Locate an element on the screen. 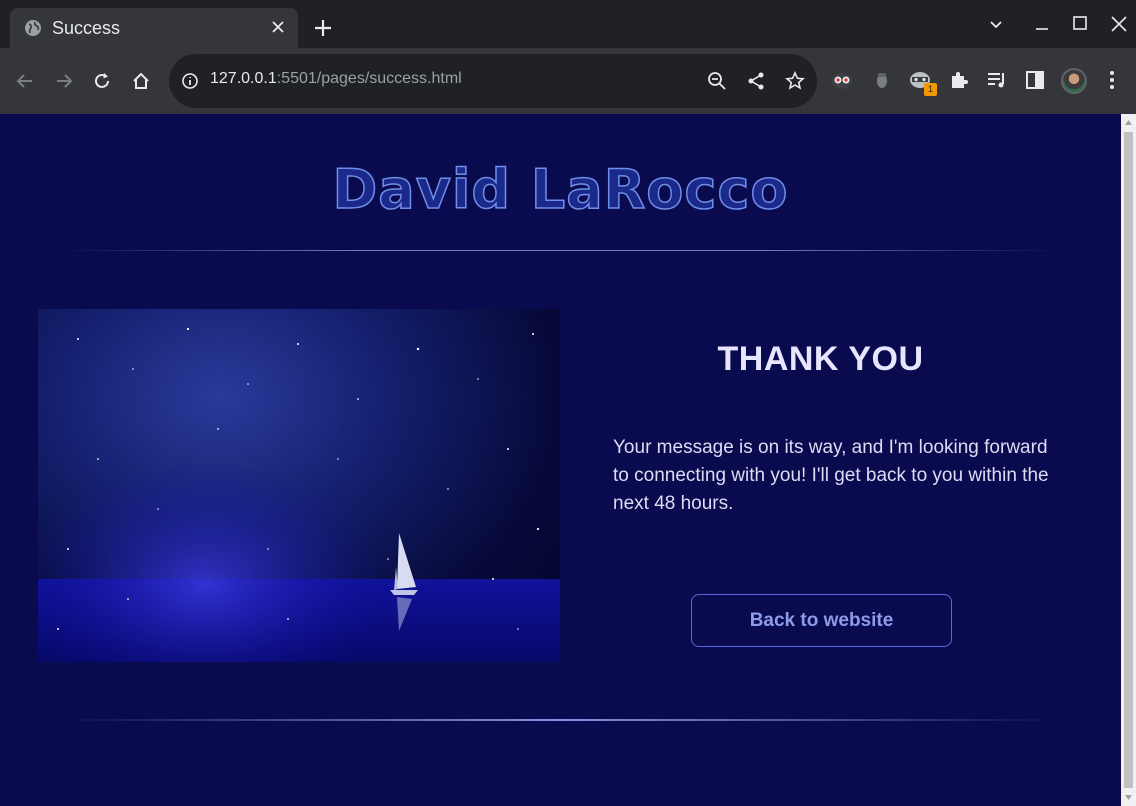  zoom-out-icon is located at coordinates (717, 81).